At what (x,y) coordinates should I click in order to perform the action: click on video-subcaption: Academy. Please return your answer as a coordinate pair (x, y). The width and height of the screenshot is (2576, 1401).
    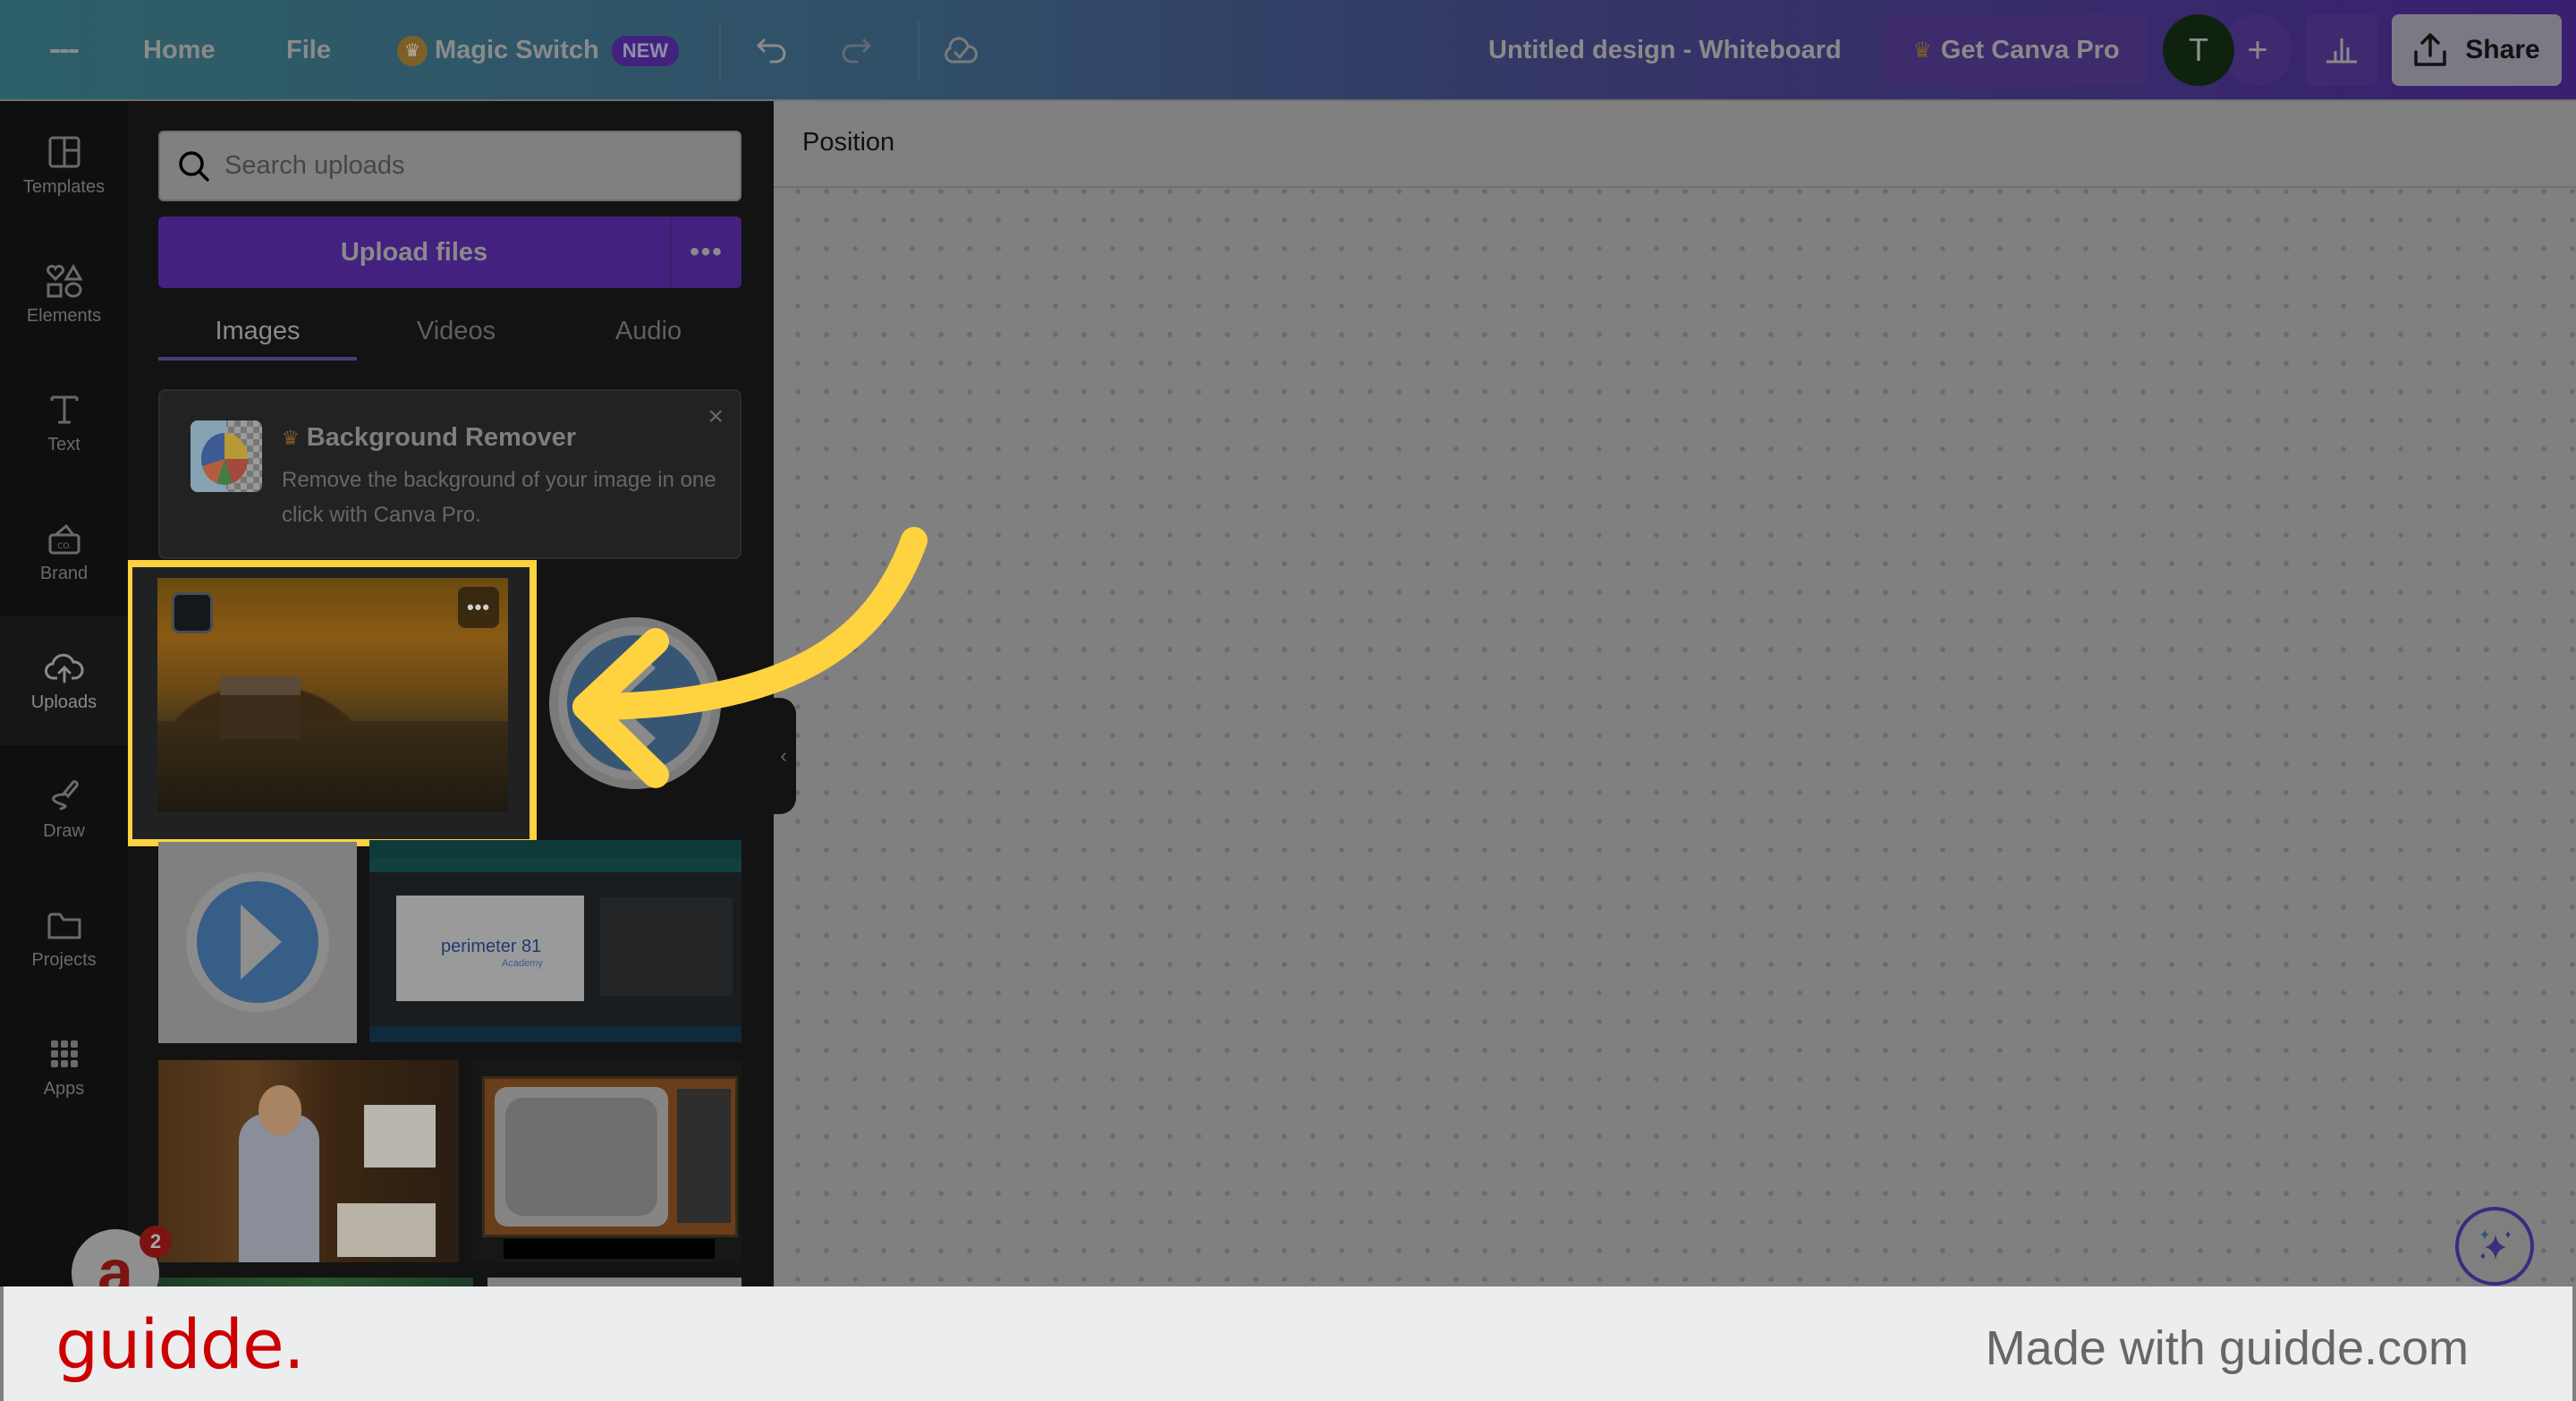
    Looking at the image, I should click on (522, 963).